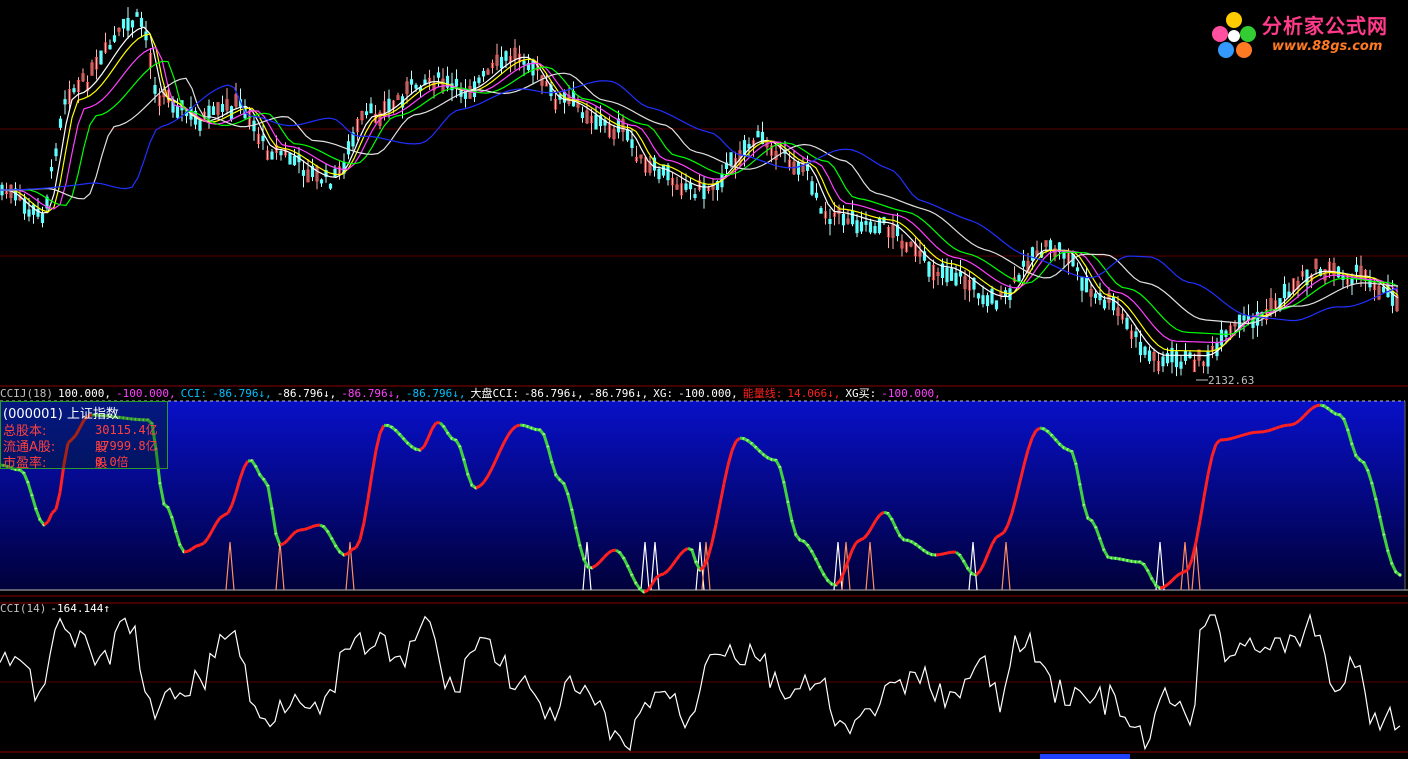  I want to click on cci14-header: CCI(14) -164.144↑, so click(55, 608).